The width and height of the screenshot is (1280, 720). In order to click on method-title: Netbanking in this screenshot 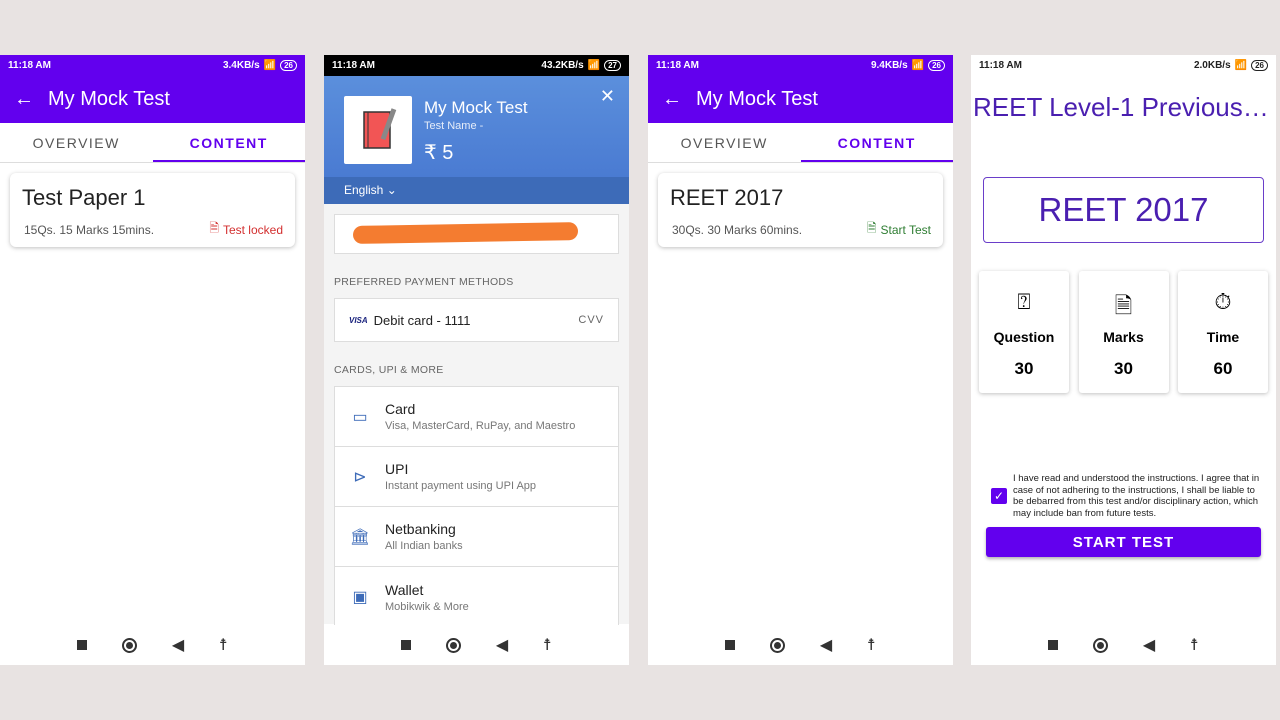, I will do `click(420, 529)`.